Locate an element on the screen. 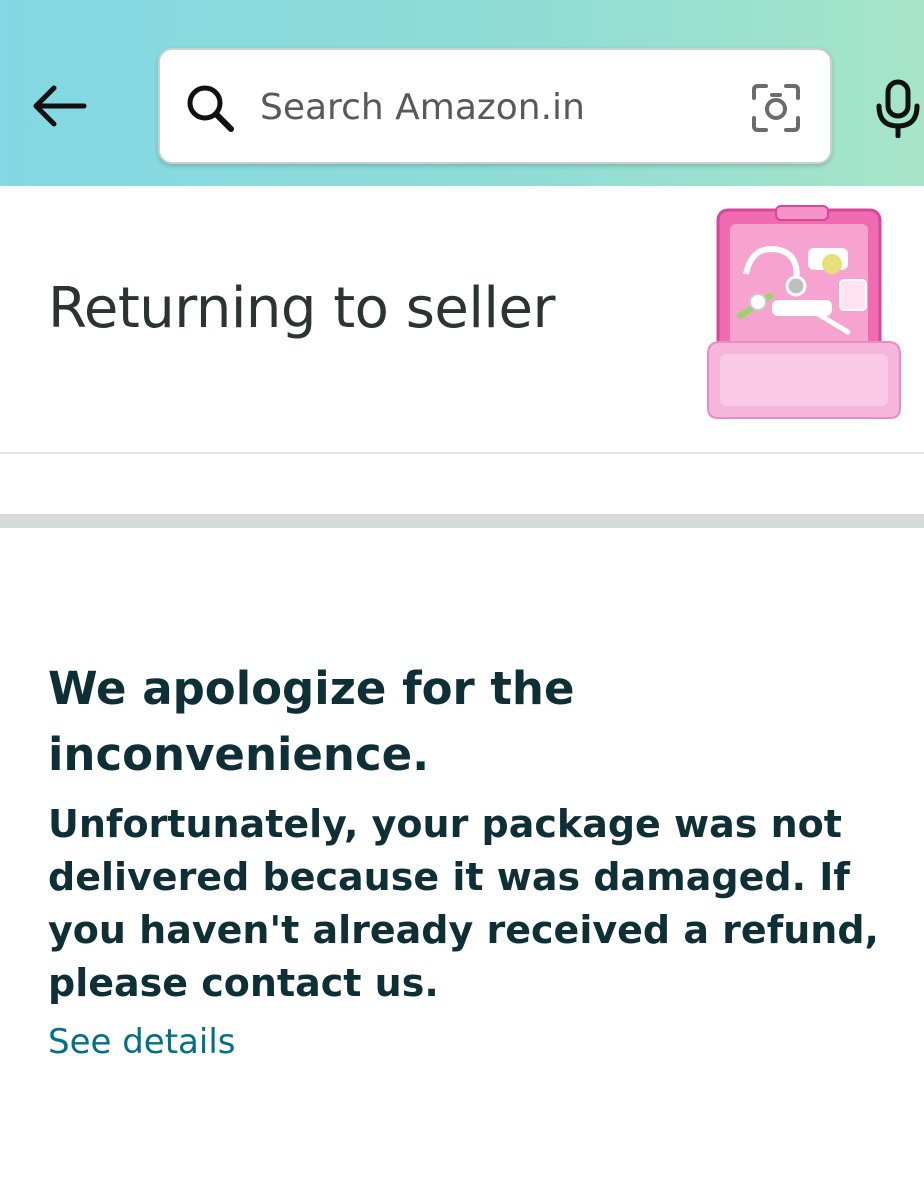 This screenshot has height=1200, width=924. search-bar is located at coordinates (495, 106).